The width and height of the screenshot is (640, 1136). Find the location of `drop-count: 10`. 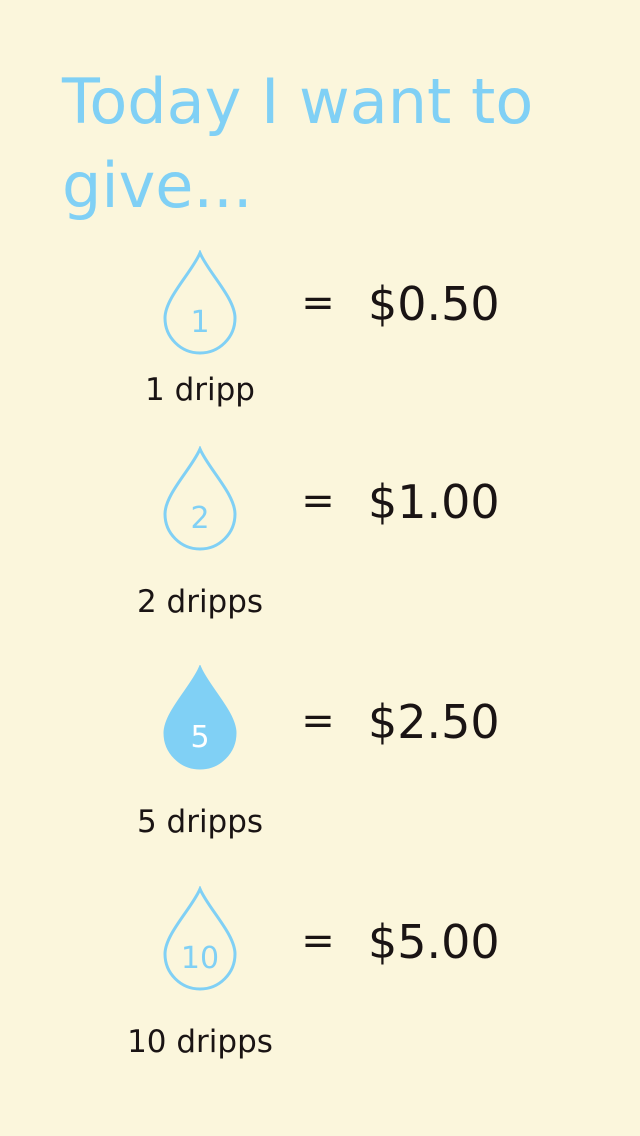

drop-count: 10 is located at coordinates (200, 958).